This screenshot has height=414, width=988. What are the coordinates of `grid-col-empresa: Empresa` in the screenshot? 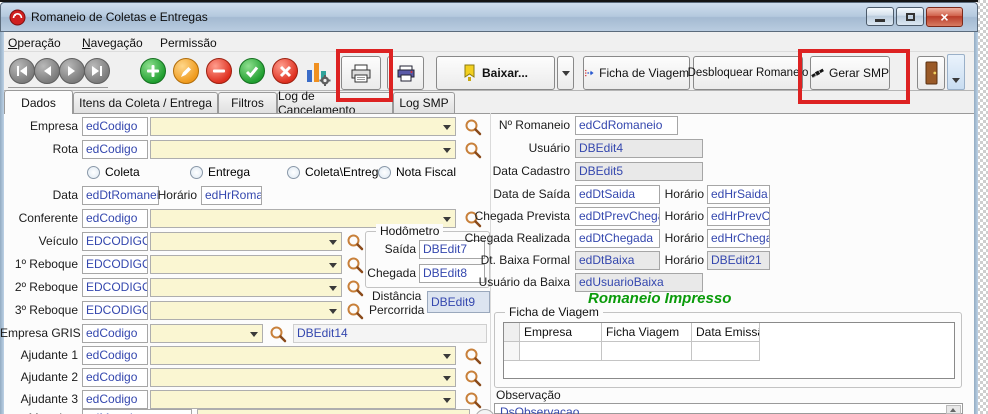 It's located at (561, 332).